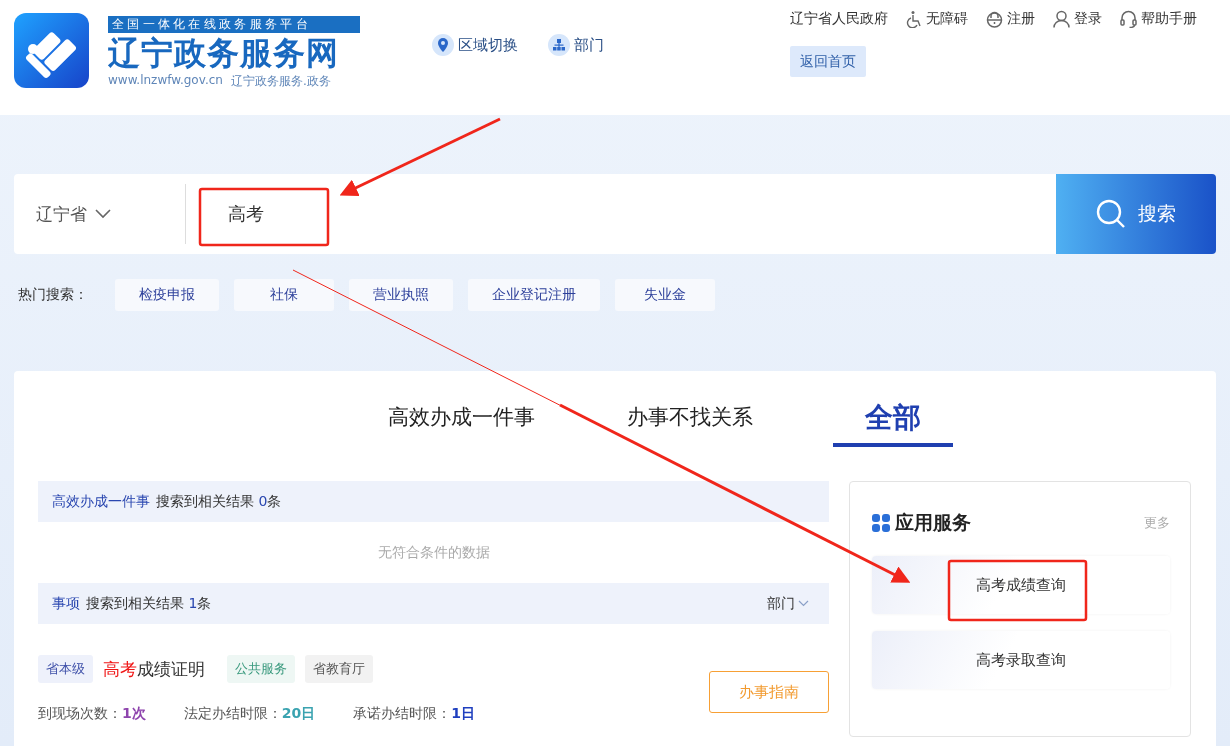 The image size is (1230, 746). Describe the element at coordinates (1021, 660) in the screenshot. I see `app-service-button: 高考录取查询` at that location.